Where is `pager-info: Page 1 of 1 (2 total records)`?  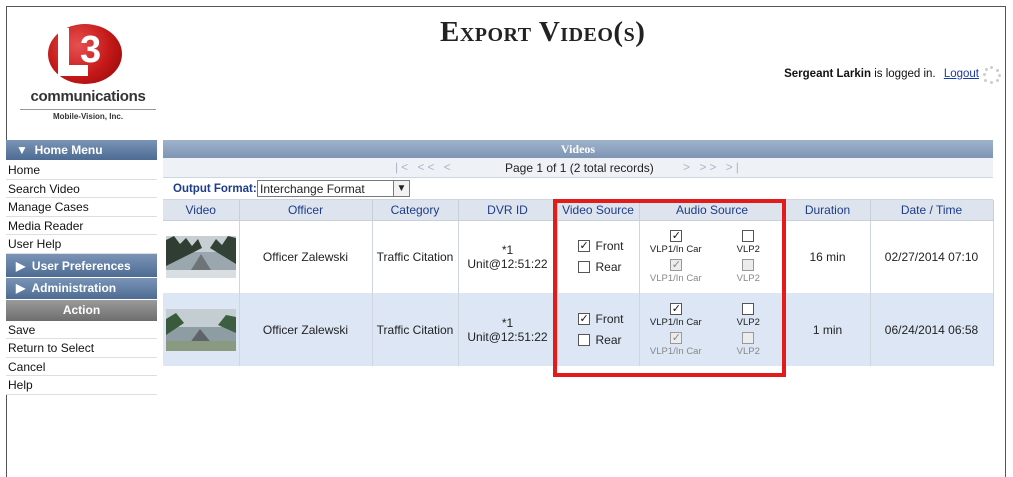 pager-info: Page 1 of 1 (2 total records) is located at coordinates (579, 168).